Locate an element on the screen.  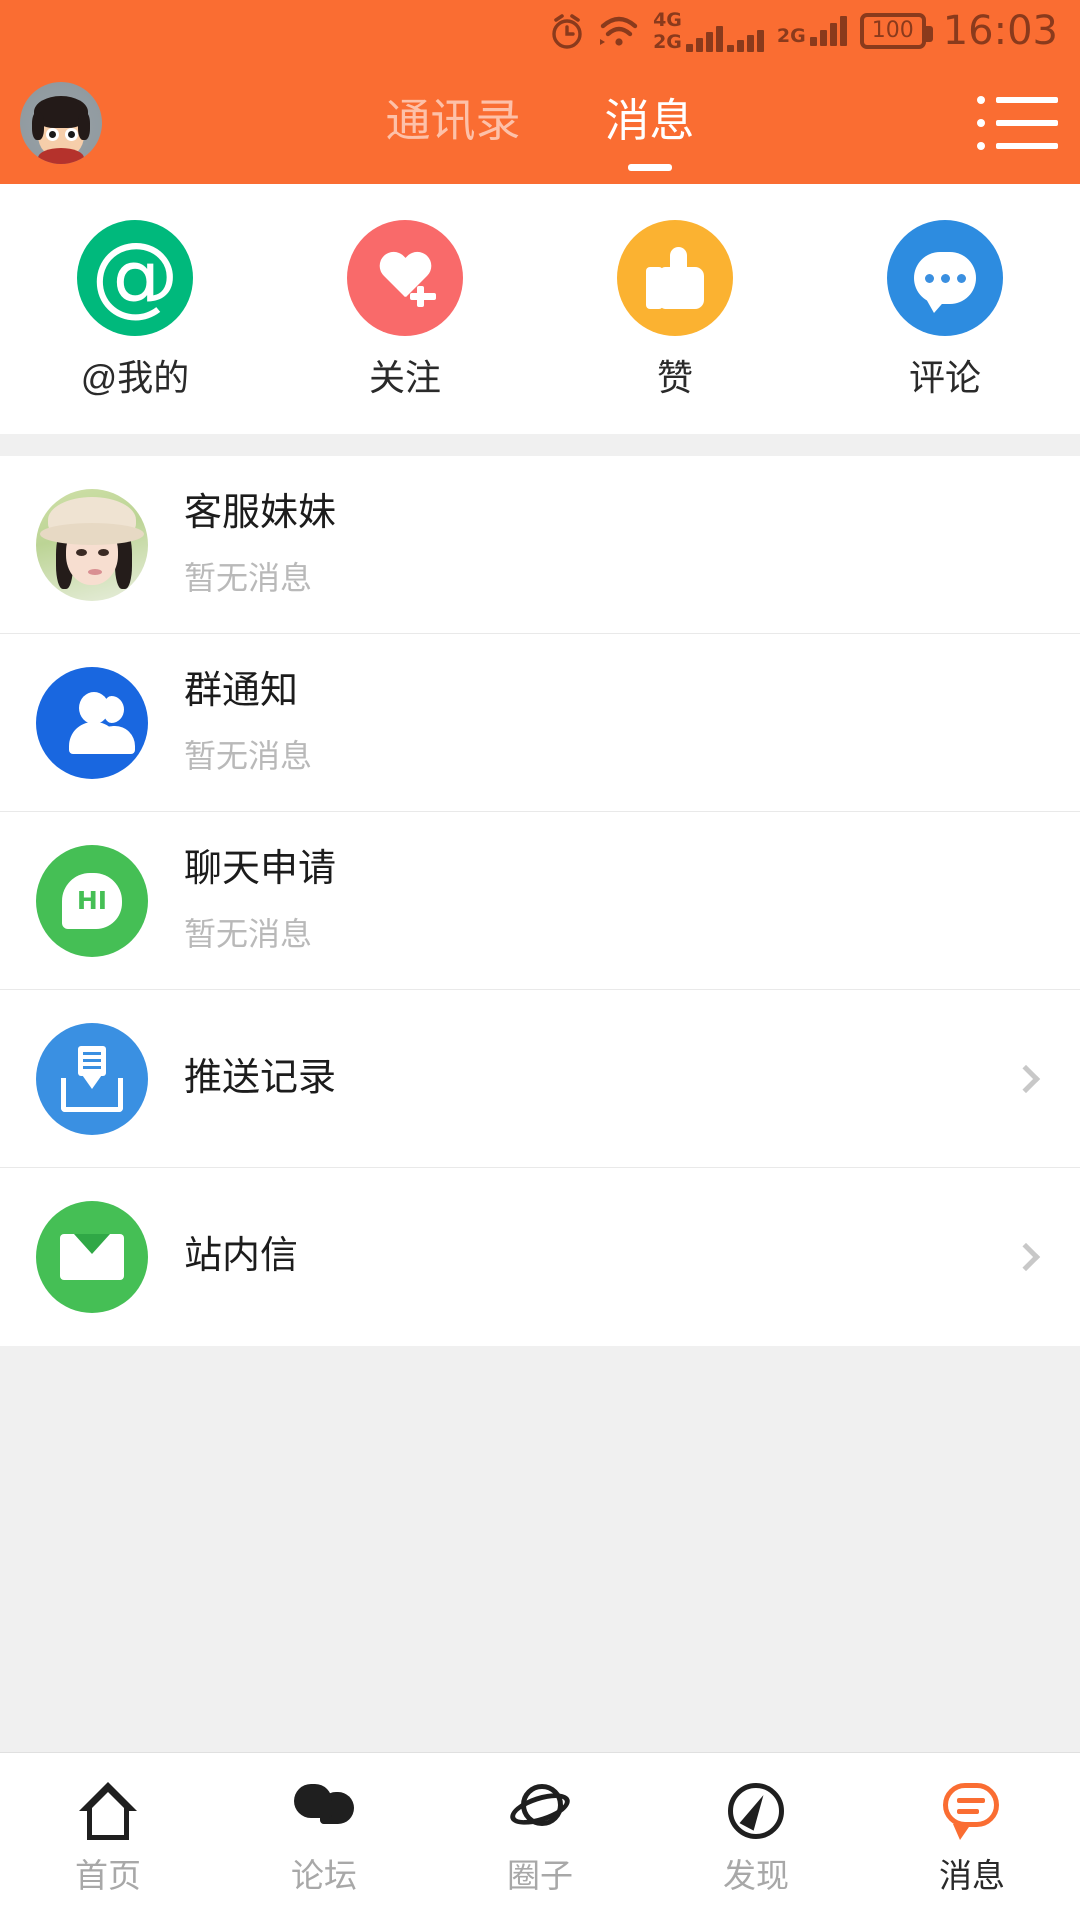
quick-action-label: 关注 is located at coordinates (404, 377).